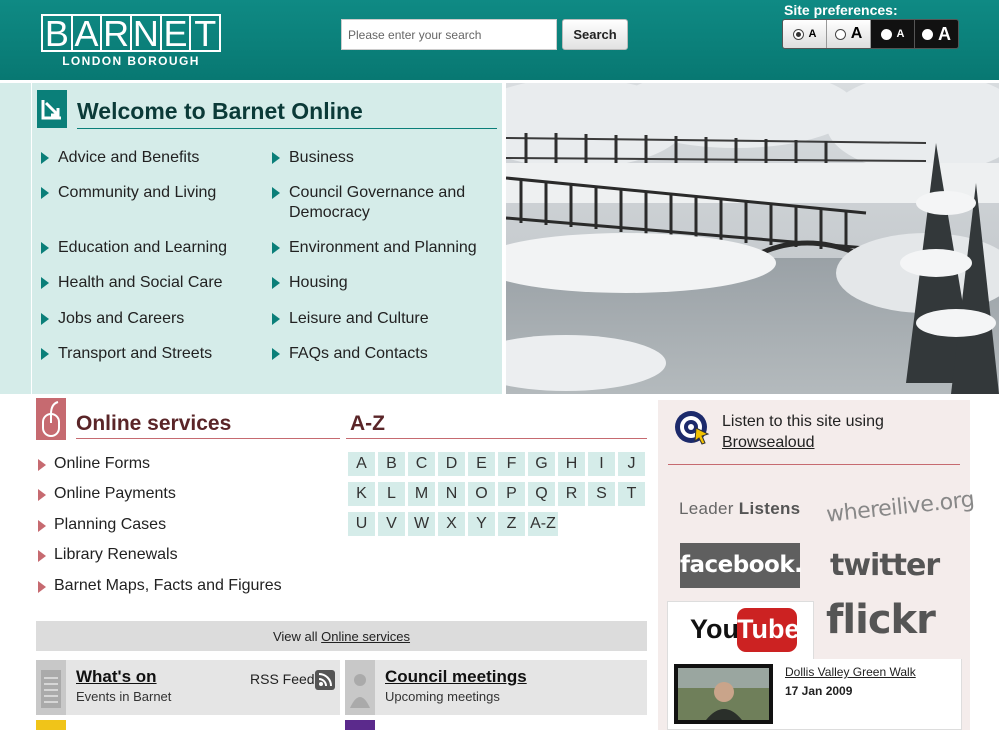  Describe the element at coordinates (601, 494) in the screenshot. I see `az-letter-s: S` at that location.